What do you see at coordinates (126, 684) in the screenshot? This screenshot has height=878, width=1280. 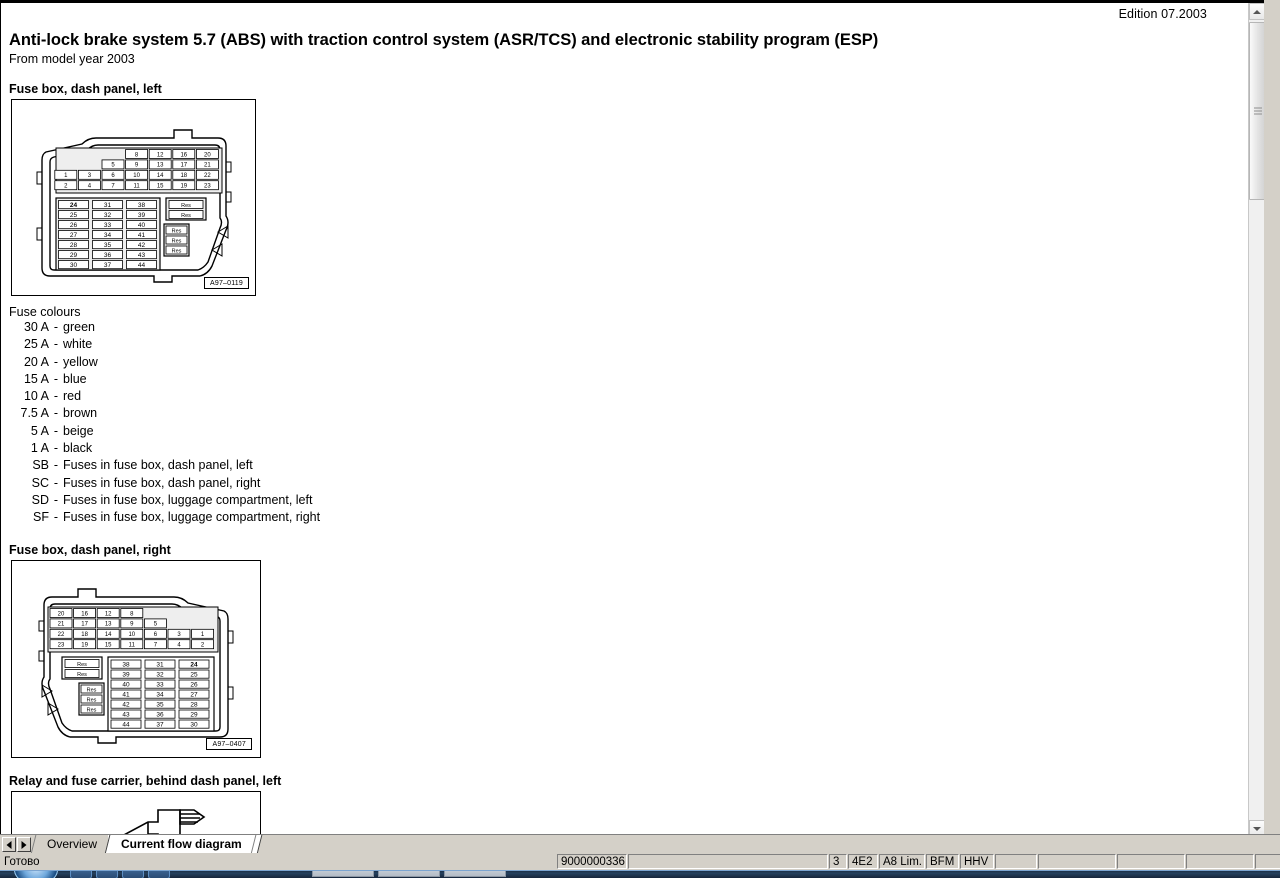 I see `fuse-slot-label: 40` at bounding box center [126, 684].